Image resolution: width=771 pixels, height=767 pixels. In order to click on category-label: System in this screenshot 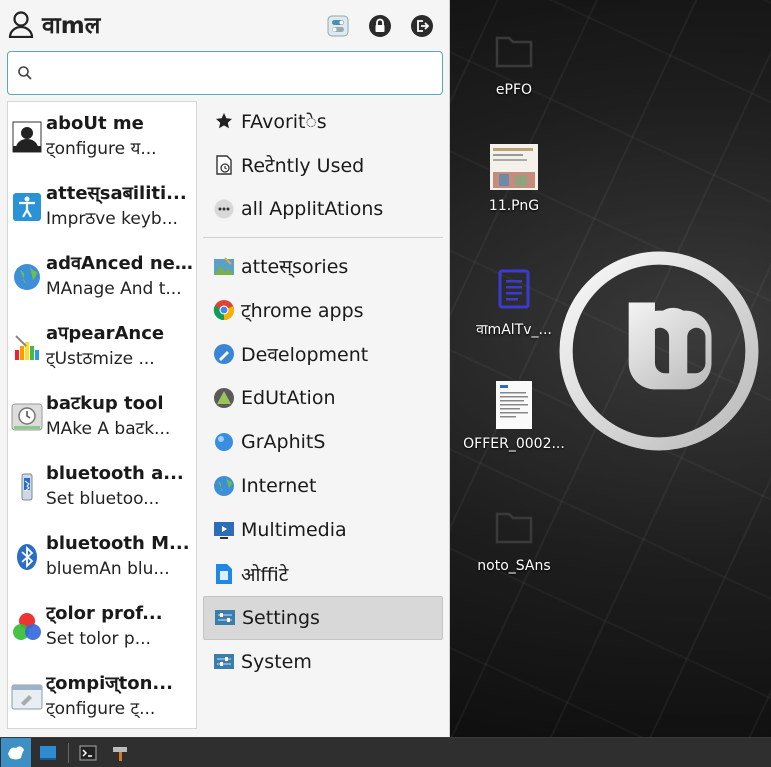, I will do `click(276, 662)`.